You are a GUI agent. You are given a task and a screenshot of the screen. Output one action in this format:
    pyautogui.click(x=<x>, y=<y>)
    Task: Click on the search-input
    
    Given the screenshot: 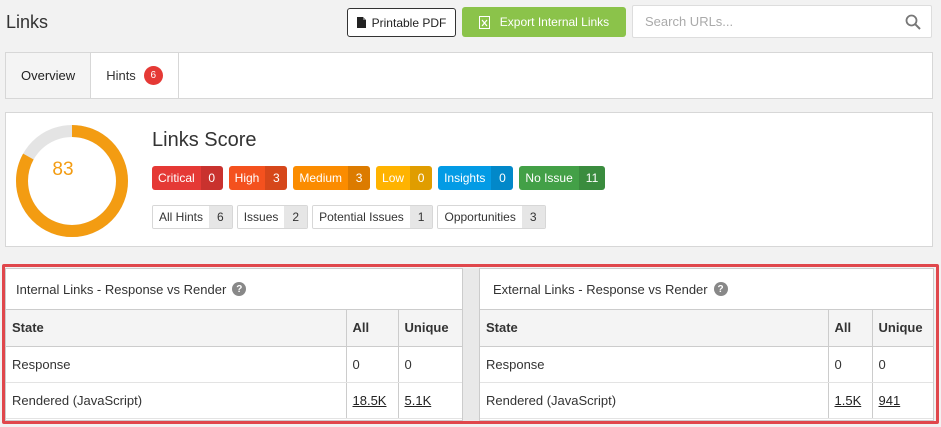 What is the action you would take?
    pyautogui.click(x=782, y=21)
    